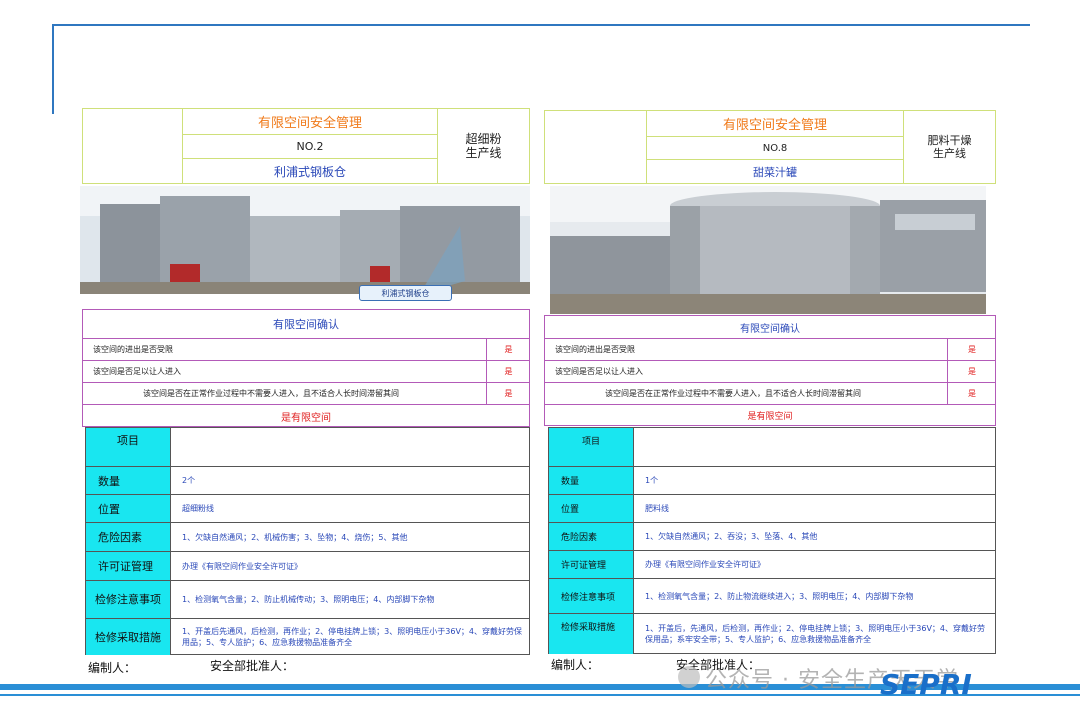 This screenshot has height=720, width=1080. What do you see at coordinates (733, 393) in the screenshot?
I see `right-confirm-question: 该空间是否在正常作业过程中不需要人进入，且不适合人长时间滞留其间` at bounding box center [733, 393].